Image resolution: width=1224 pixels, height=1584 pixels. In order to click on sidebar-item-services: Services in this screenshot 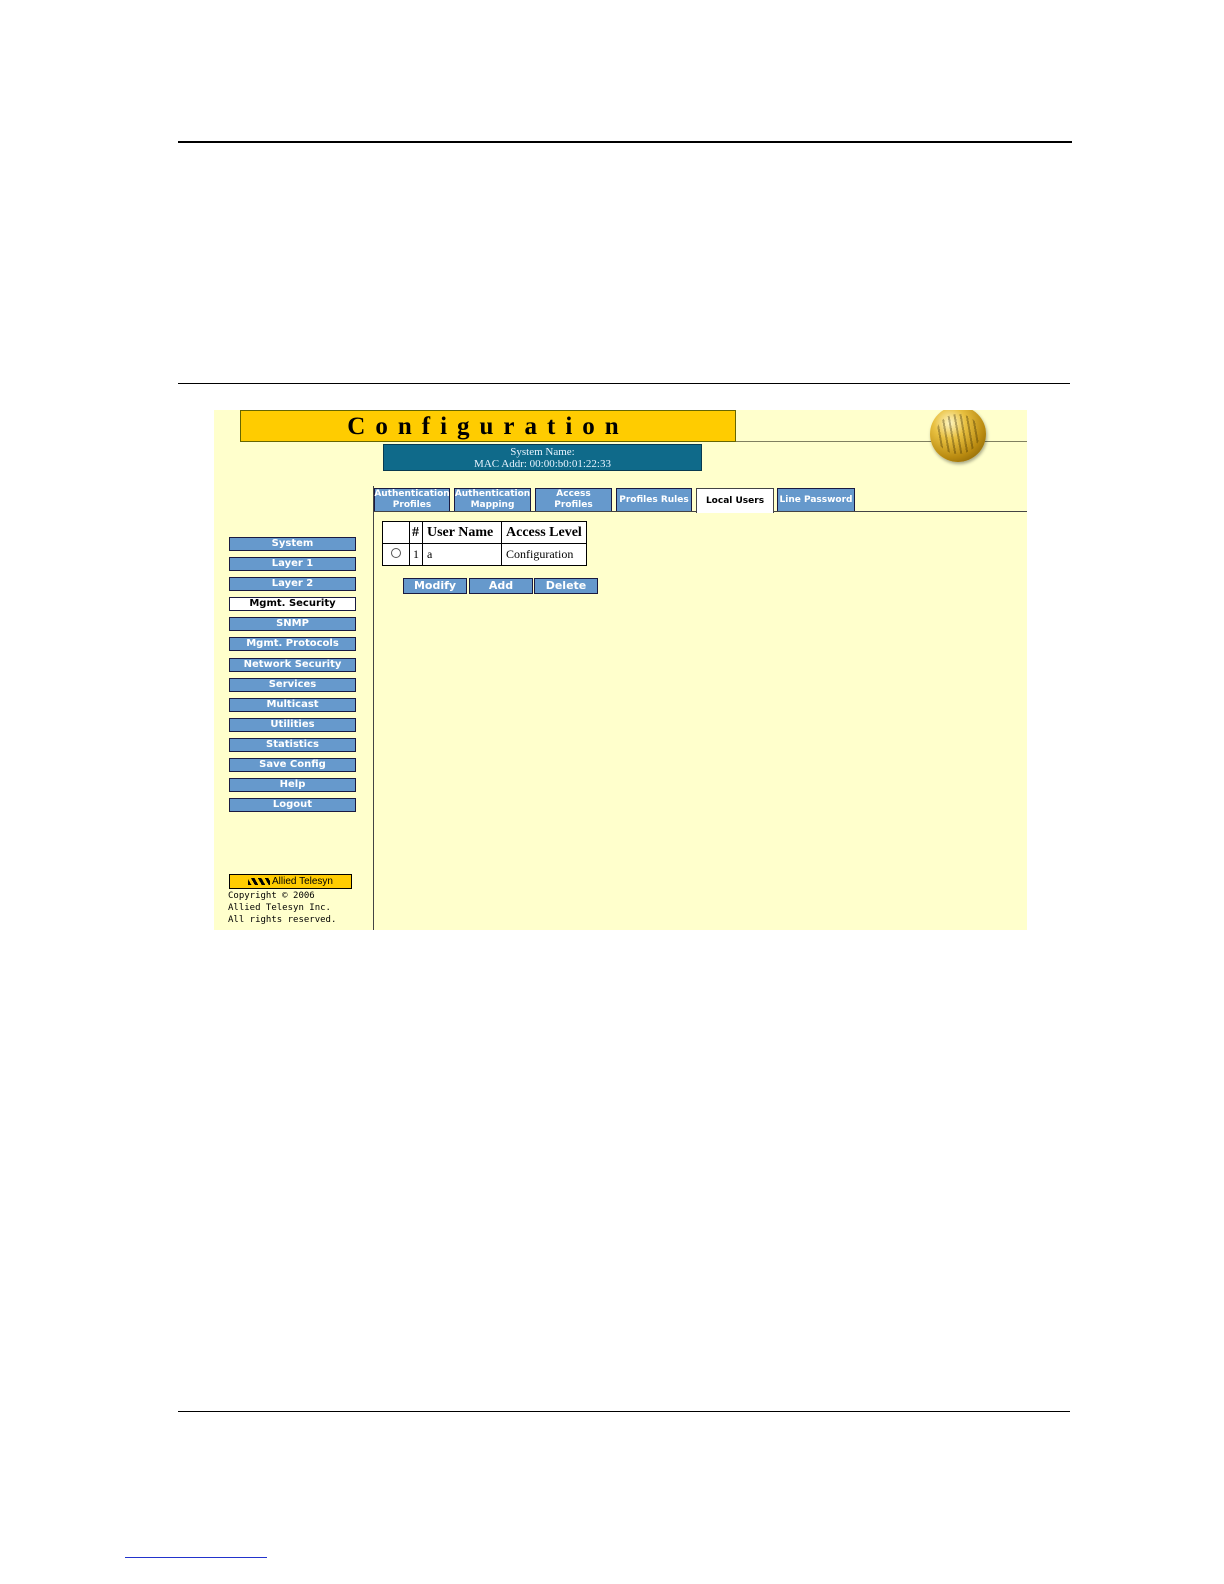, I will do `click(292, 685)`.